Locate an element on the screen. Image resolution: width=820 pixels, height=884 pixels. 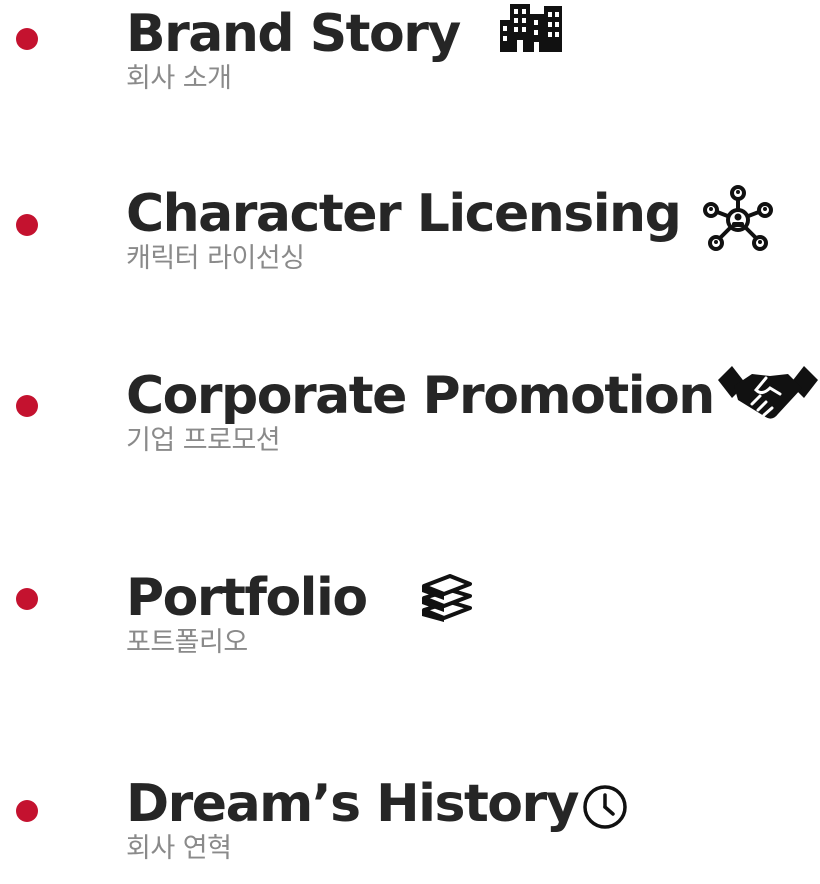
network-icon is located at coordinates (738, 219).